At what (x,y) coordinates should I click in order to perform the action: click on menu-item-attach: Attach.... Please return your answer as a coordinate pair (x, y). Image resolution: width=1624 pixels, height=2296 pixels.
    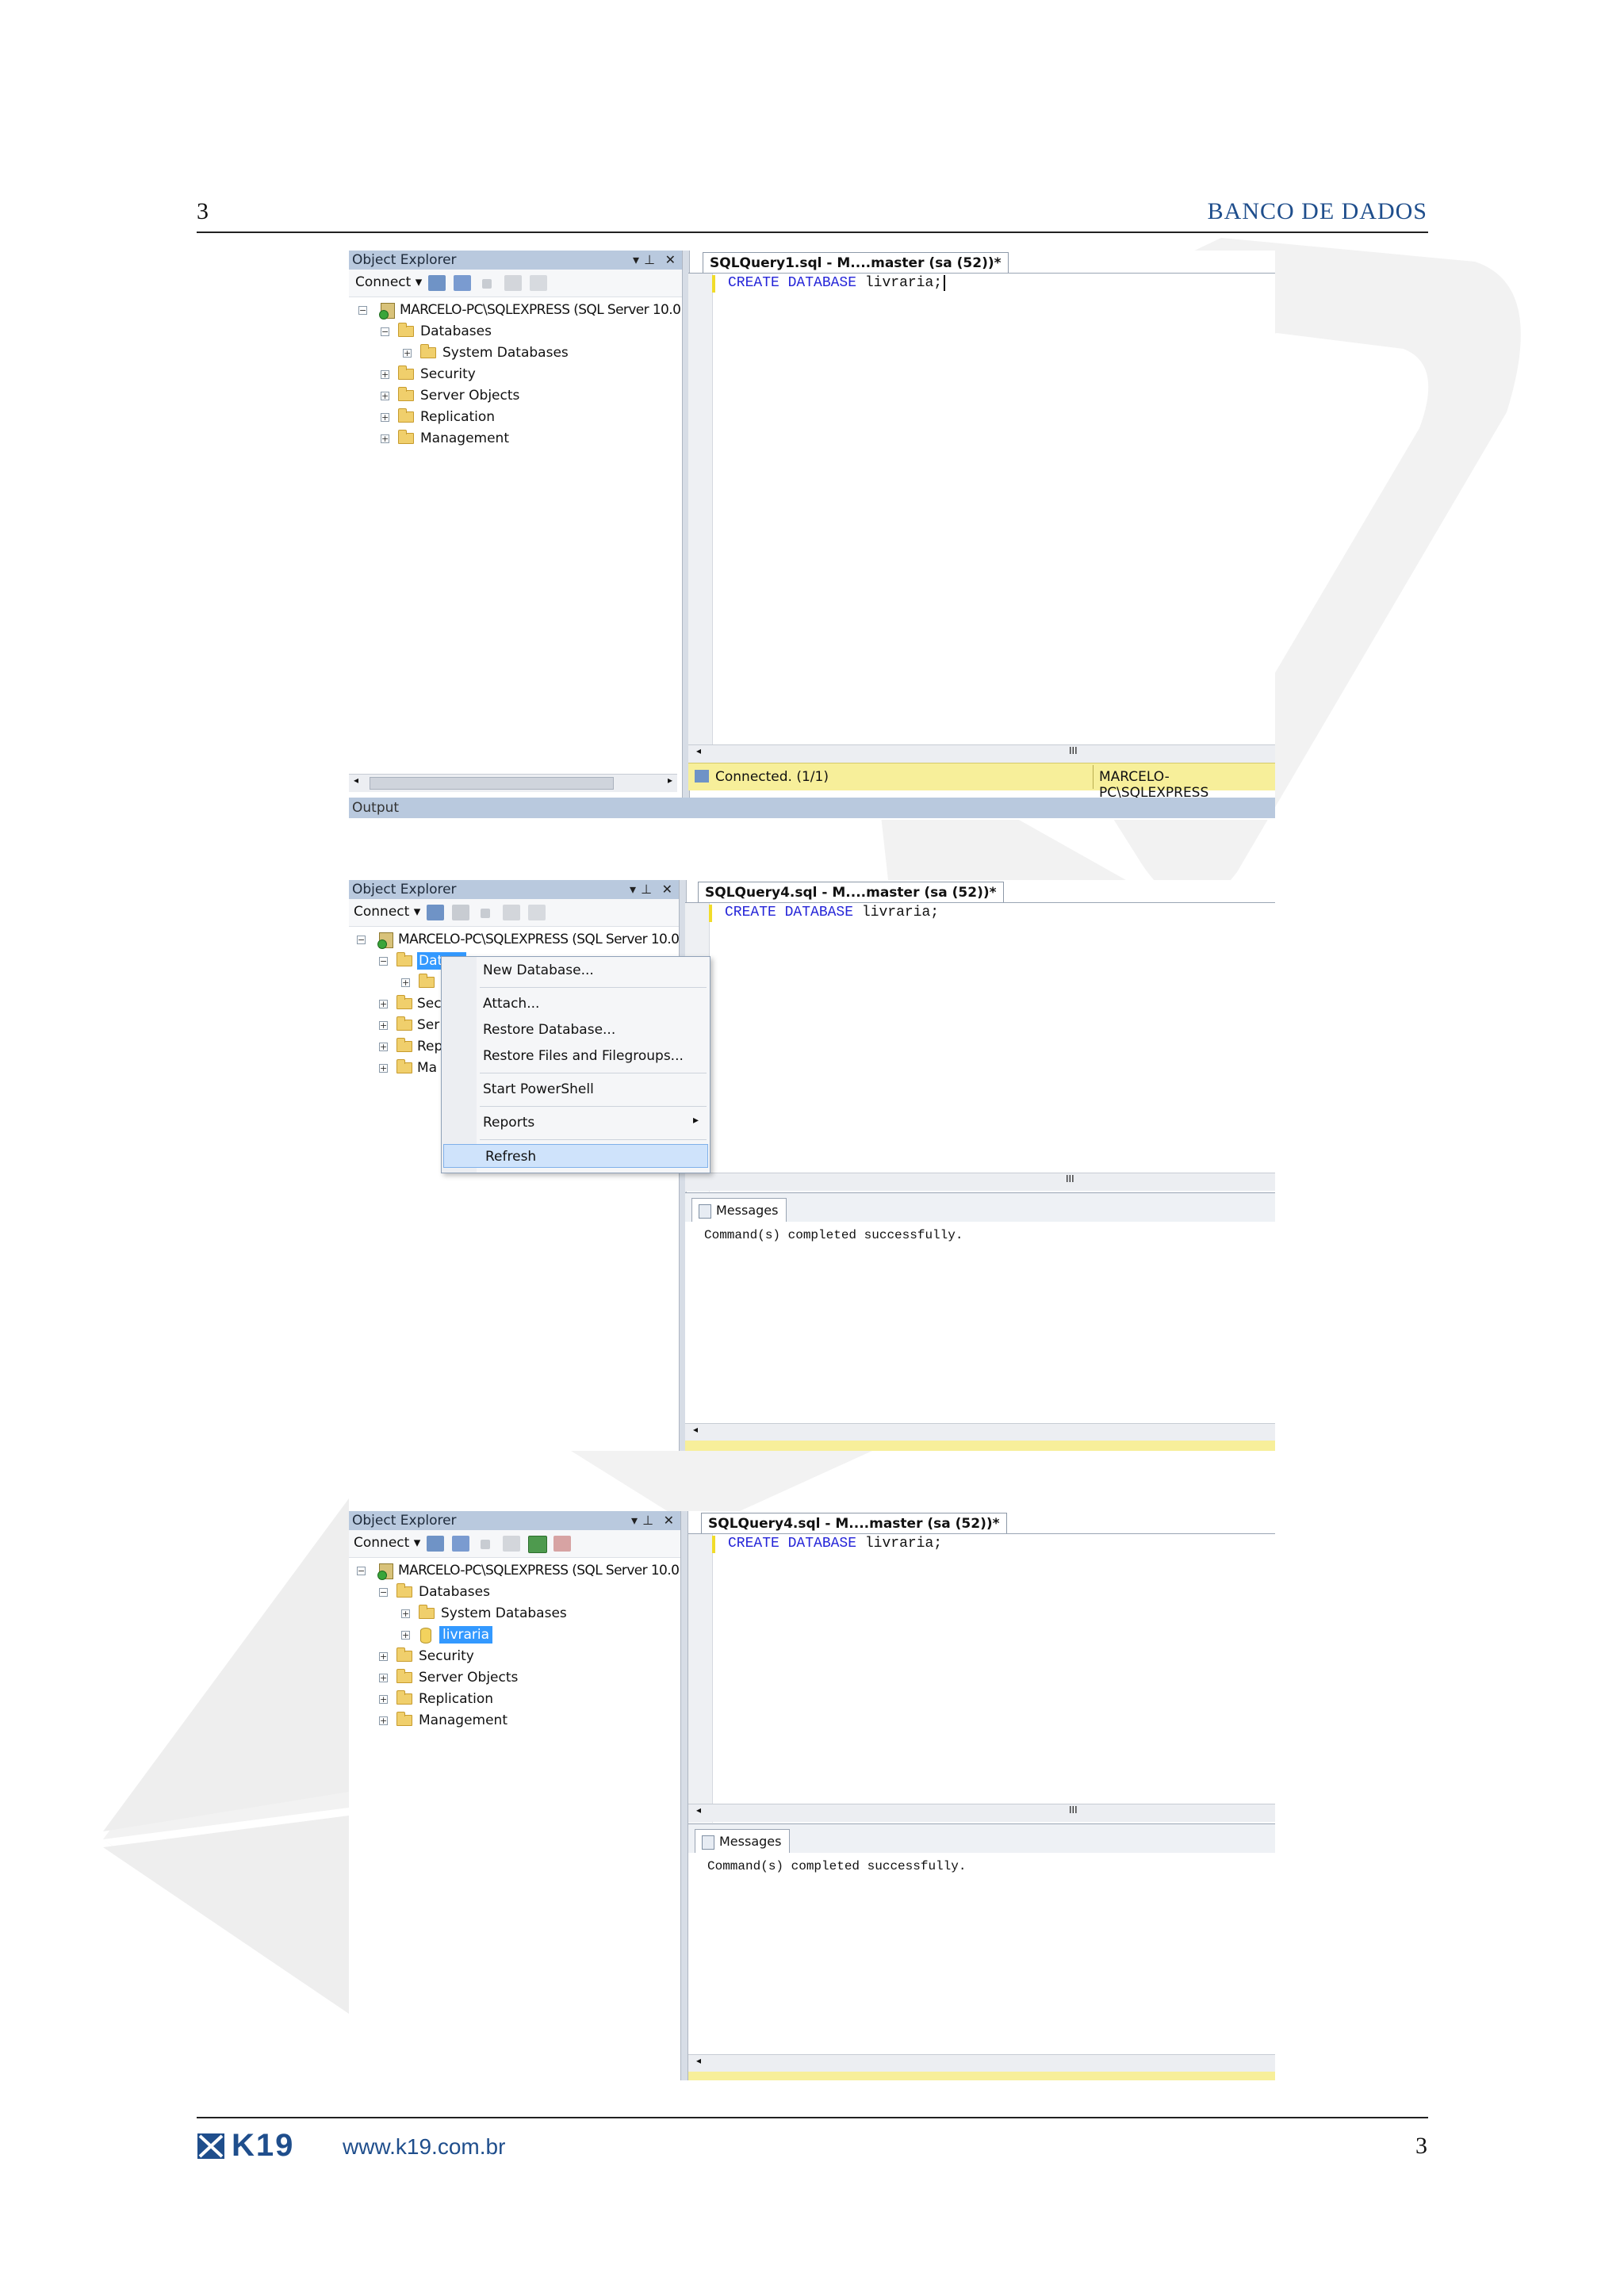
    Looking at the image, I should click on (576, 1004).